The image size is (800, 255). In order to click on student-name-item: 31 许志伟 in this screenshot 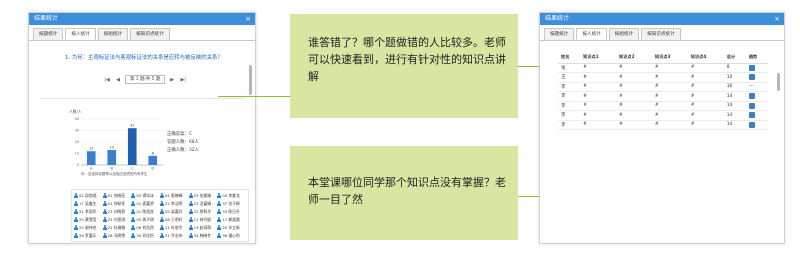, I will do `click(174, 235)`.